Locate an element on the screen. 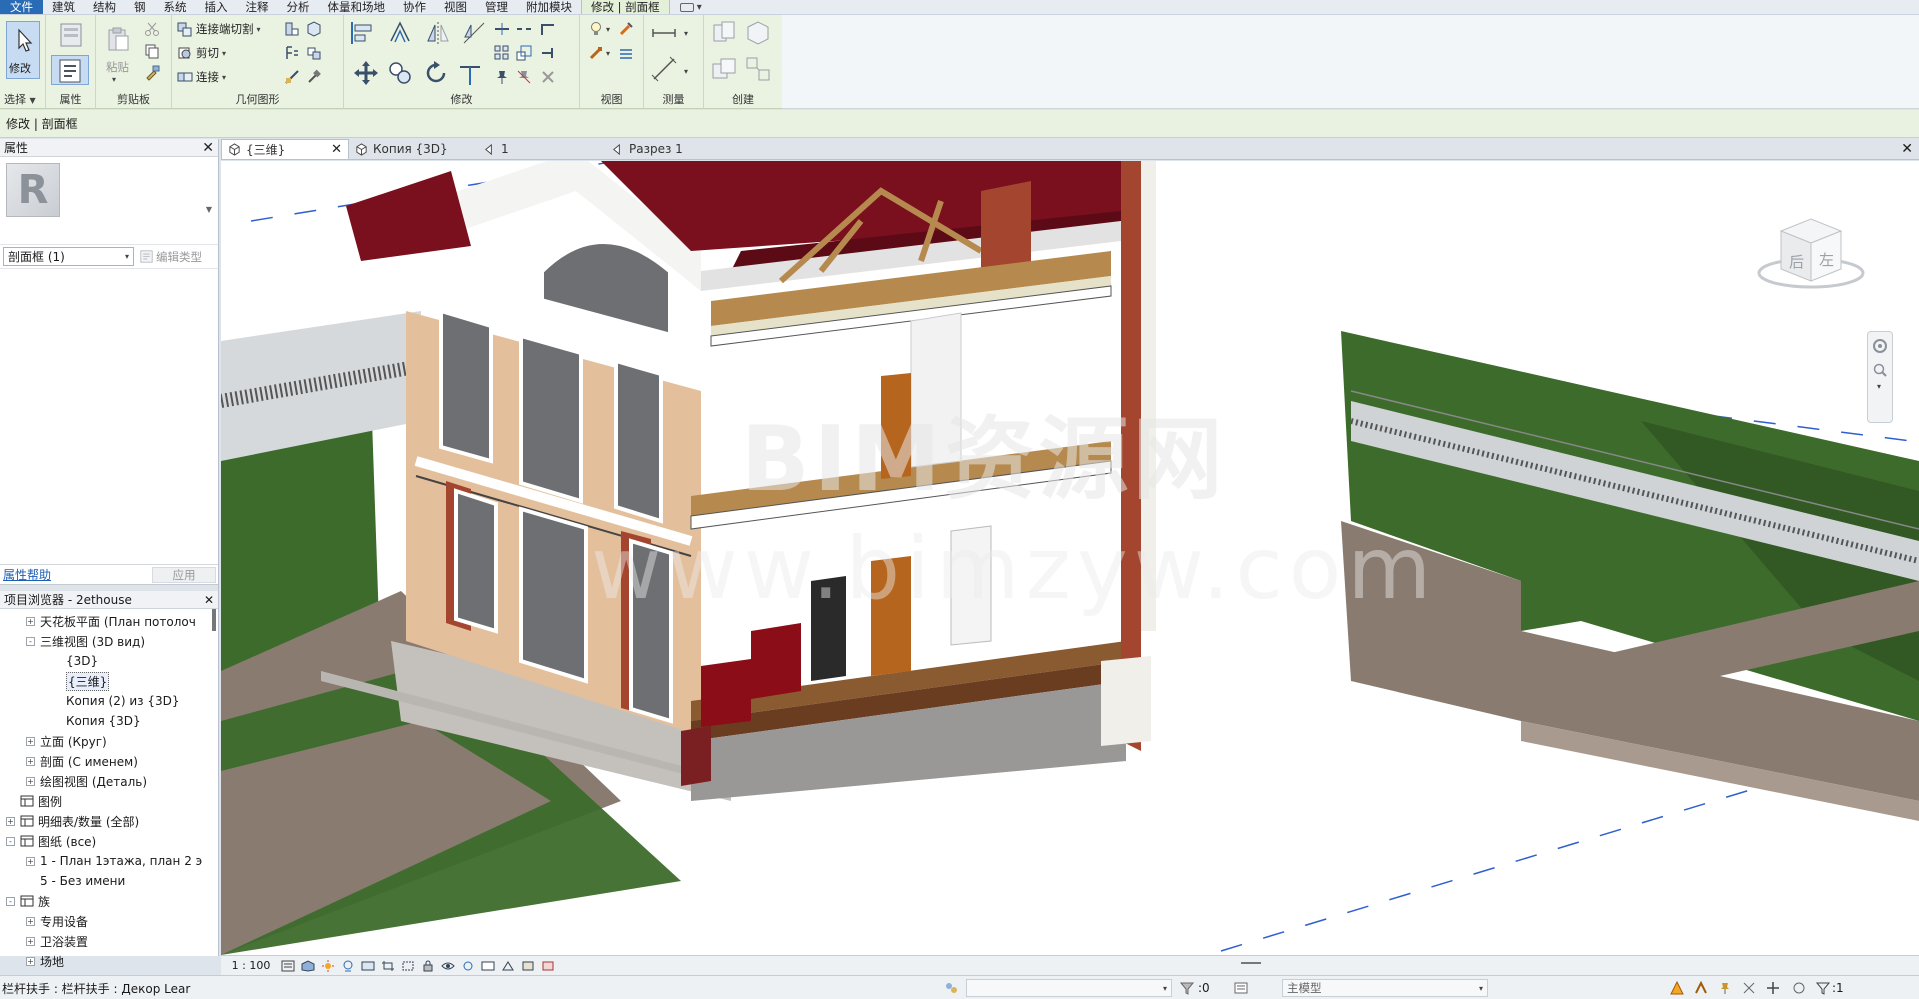 This screenshot has width=1919, height=999. paintbrush-icon is located at coordinates (626, 29).